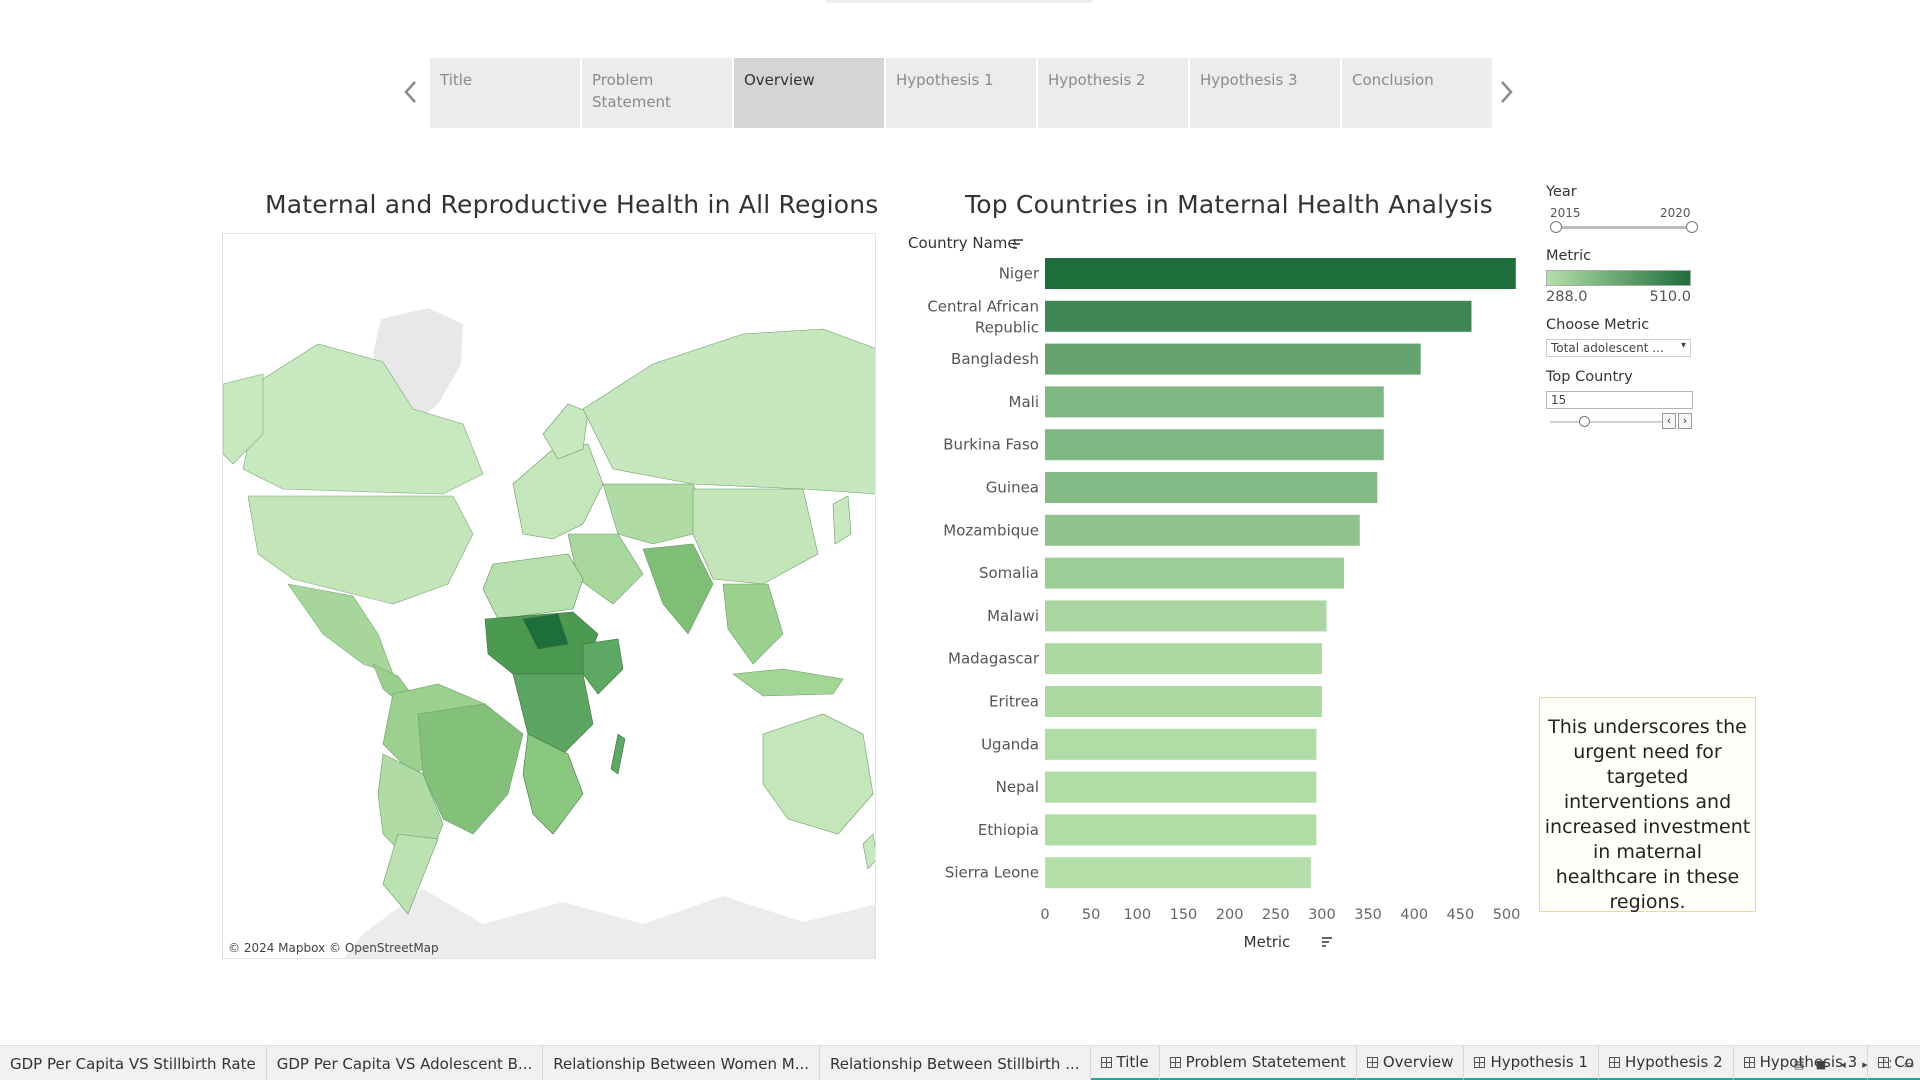  What do you see at coordinates (657, 93) in the screenshot?
I see `story-point-problem-statement: Problem Statement` at bounding box center [657, 93].